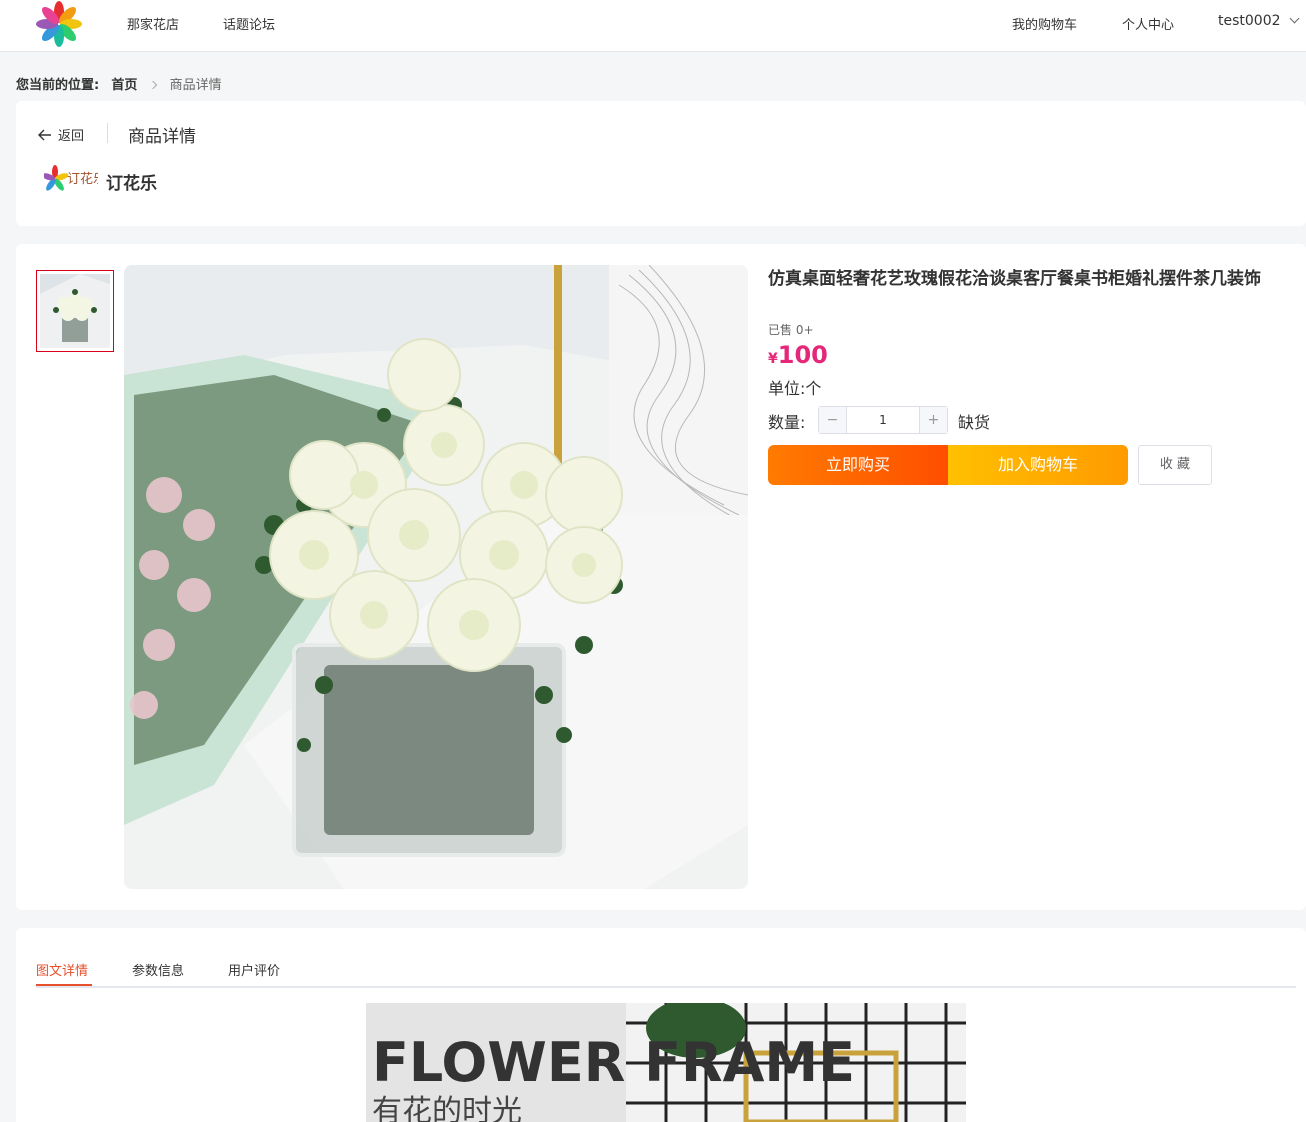 The width and height of the screenshot is (1306, 1122). What do you see at coordinates (933, 420) in the screenshot?
I see `plus-icon: +` at bounding box center [933, 420].